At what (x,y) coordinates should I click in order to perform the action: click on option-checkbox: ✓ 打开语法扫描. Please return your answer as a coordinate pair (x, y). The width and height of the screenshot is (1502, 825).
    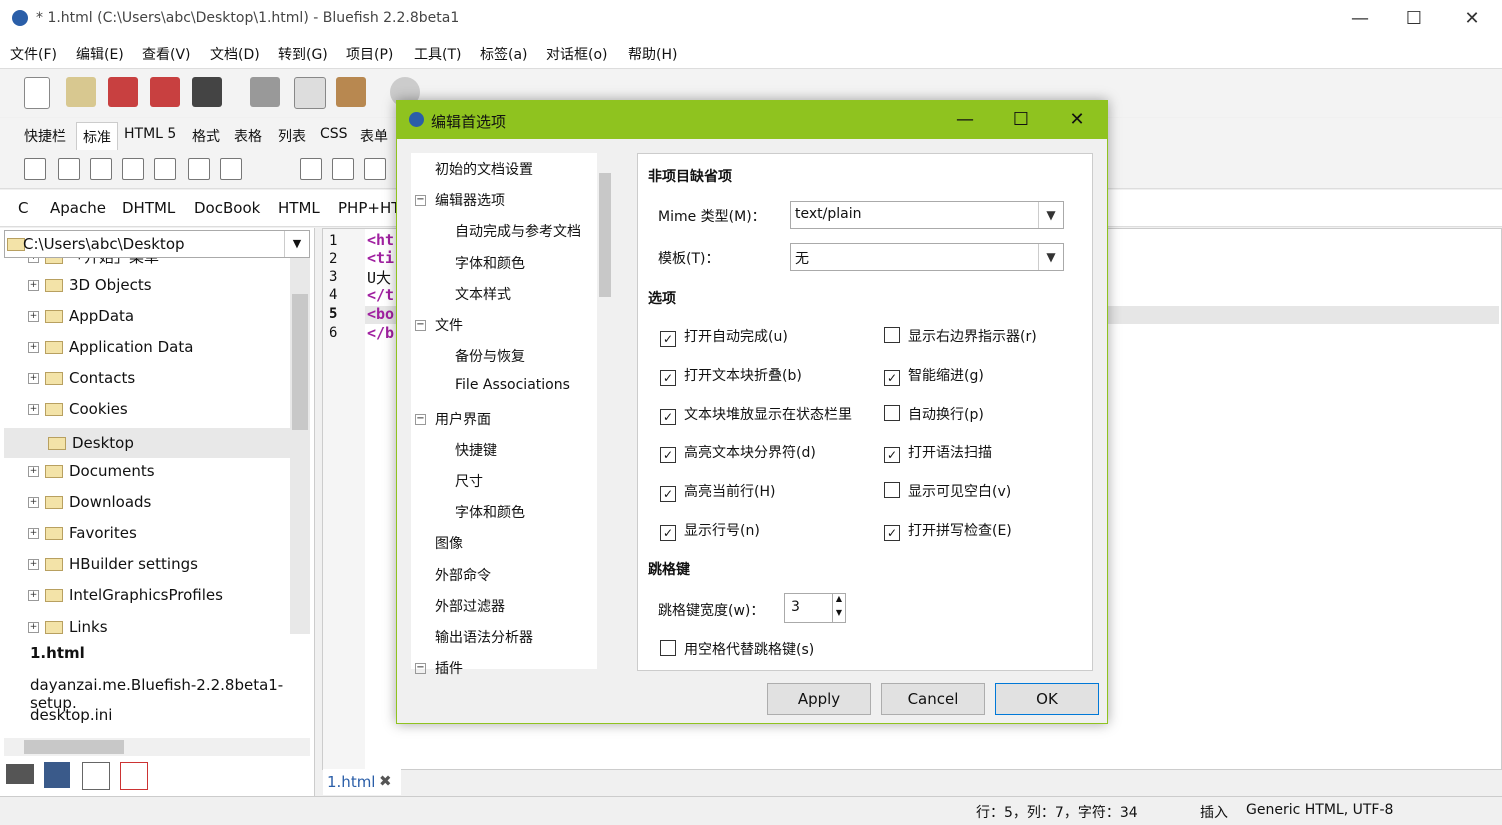
    Looking at the image, I should click on (938, 453).